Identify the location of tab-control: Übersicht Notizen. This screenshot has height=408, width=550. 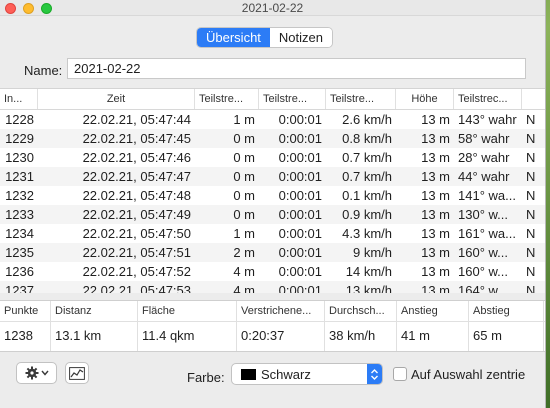
(264, 37).